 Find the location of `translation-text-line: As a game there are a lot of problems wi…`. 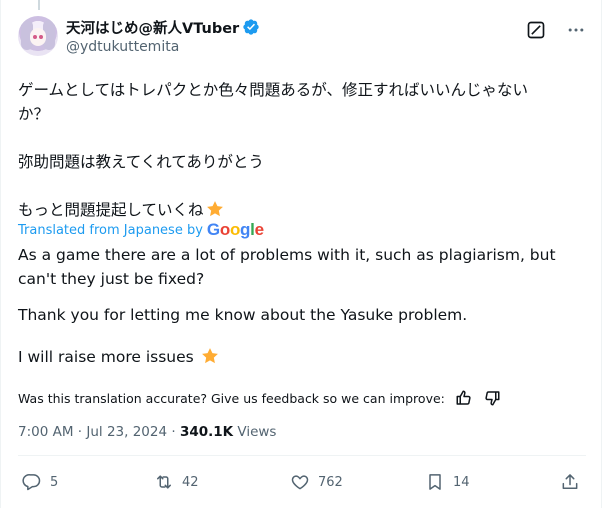

translation-text-line: As a game there are a lot of problems wi… is located at coordinates (287, 255).